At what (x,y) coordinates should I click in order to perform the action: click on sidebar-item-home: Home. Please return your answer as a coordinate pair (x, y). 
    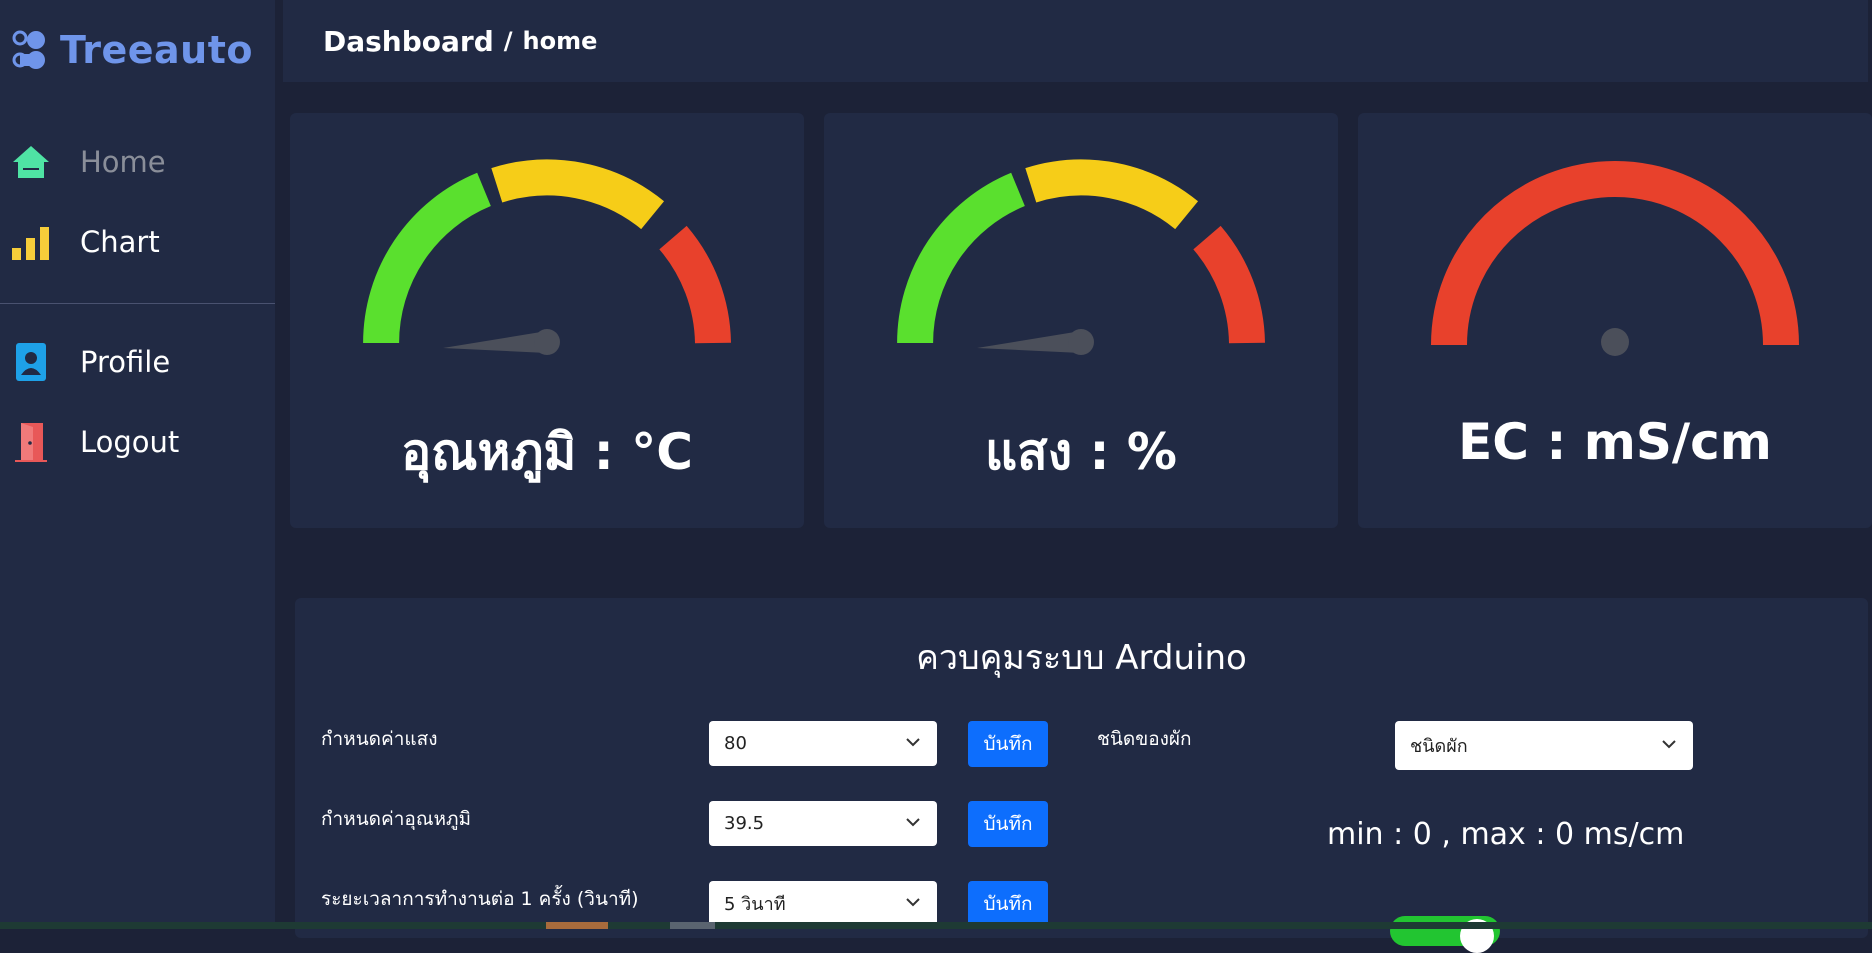
    Looking at the image, I should click on (88, 162).